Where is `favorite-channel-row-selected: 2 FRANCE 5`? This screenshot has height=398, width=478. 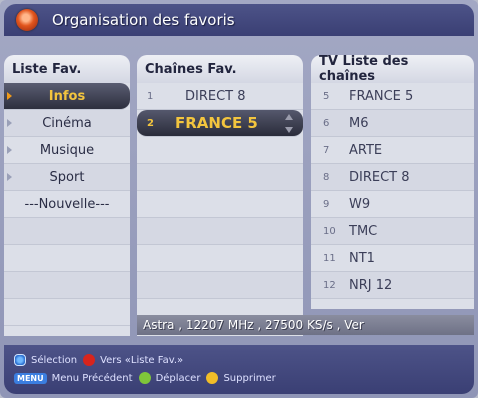 favorite-channel-row-selected: 2 FRANCE 5 is located at coordinates (220, 123).